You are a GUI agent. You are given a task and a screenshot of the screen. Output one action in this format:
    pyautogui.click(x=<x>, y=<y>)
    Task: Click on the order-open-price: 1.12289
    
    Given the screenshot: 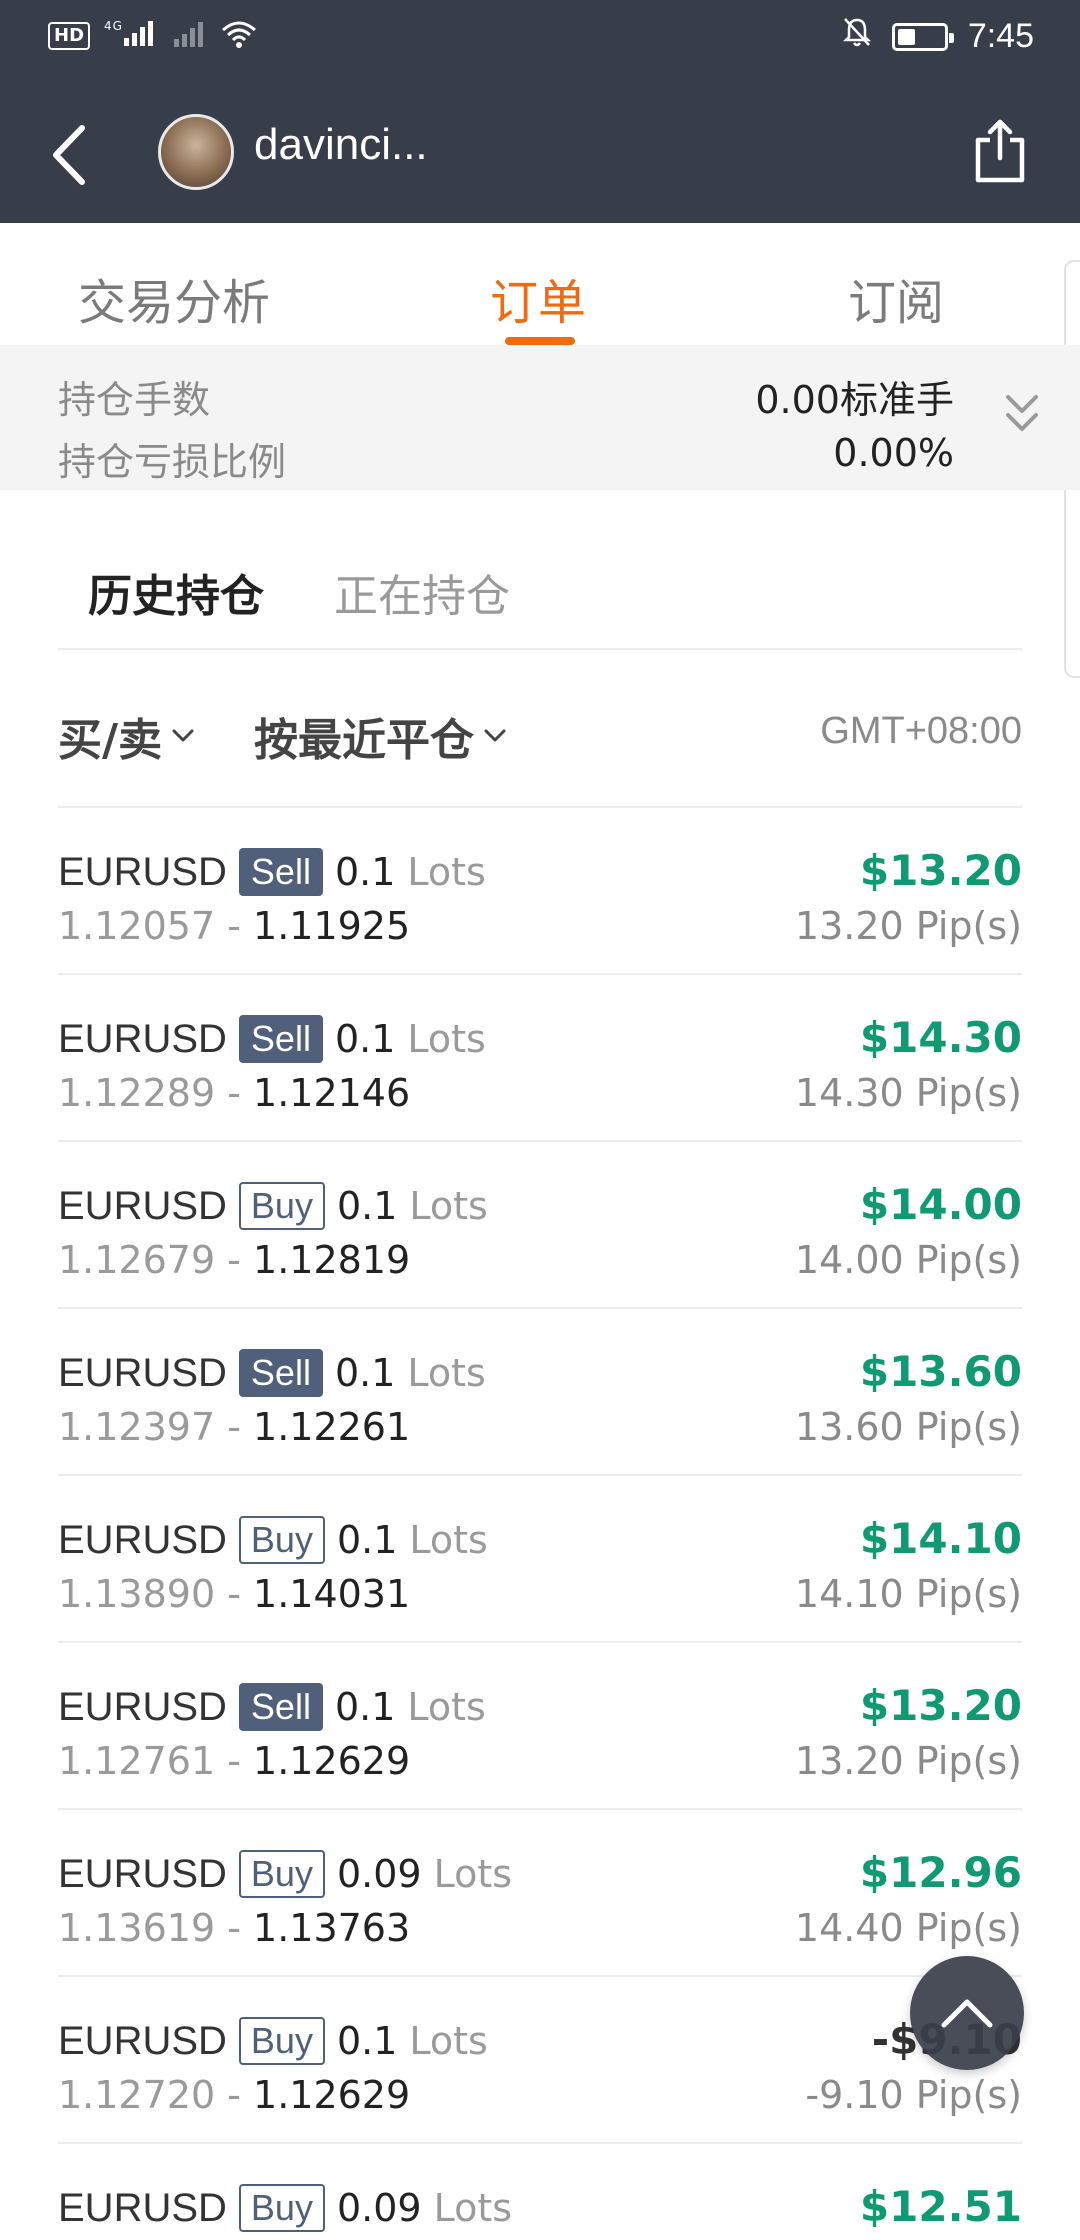 What is the action you would take?
    pyautogui.click(x=137, y=1093)
    